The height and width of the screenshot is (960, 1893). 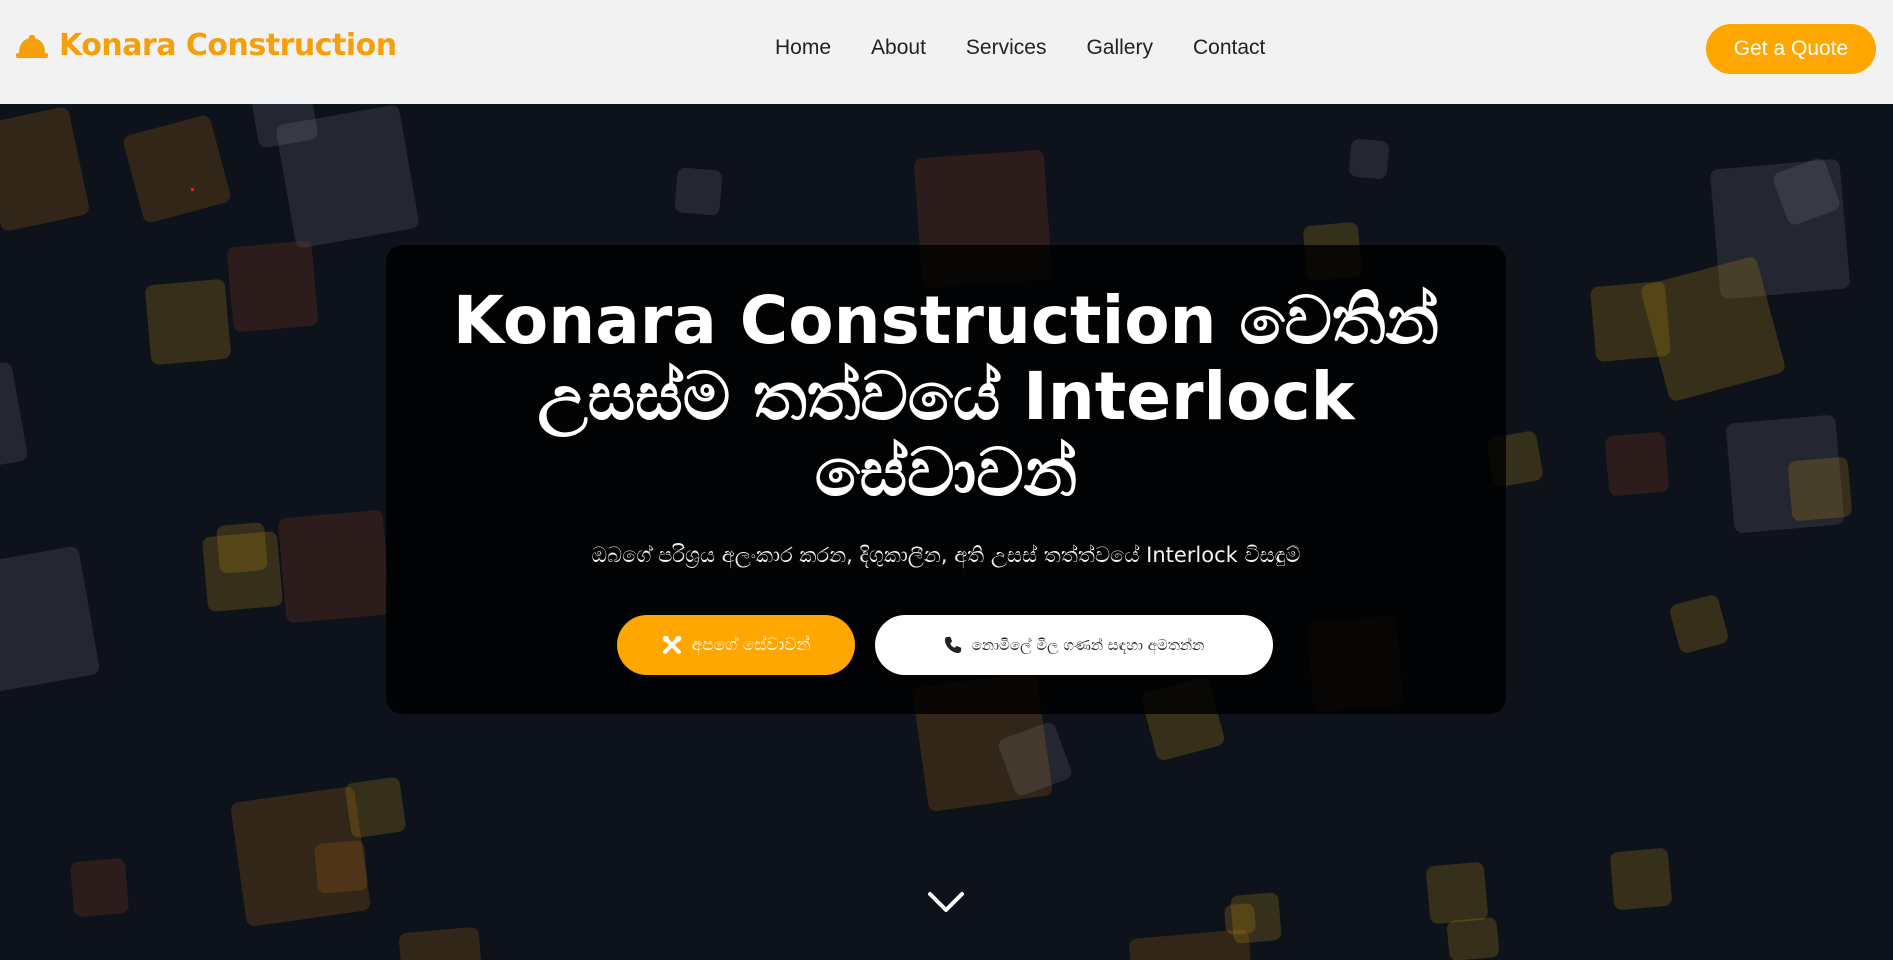 What do you see at coordinates (946, 903) in the screenshot?
I see `chevron-down-icon` at bounding box center [946, 903].